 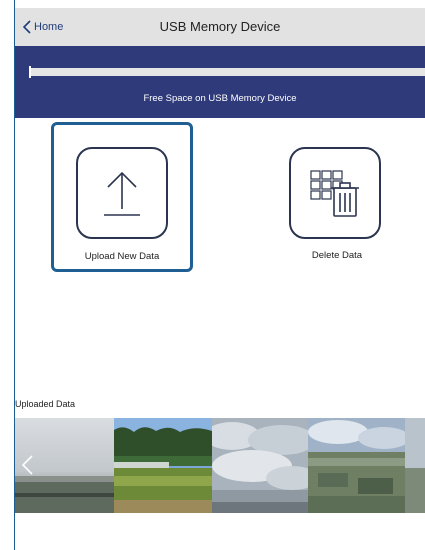 I want to click on upload-icon-box, so click(x=122, y=193).